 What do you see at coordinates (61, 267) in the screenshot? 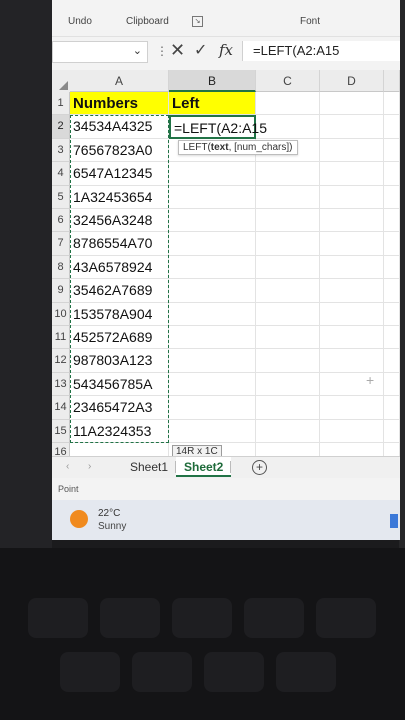
I see `row-header: 8` at bounding box center [61, 267].